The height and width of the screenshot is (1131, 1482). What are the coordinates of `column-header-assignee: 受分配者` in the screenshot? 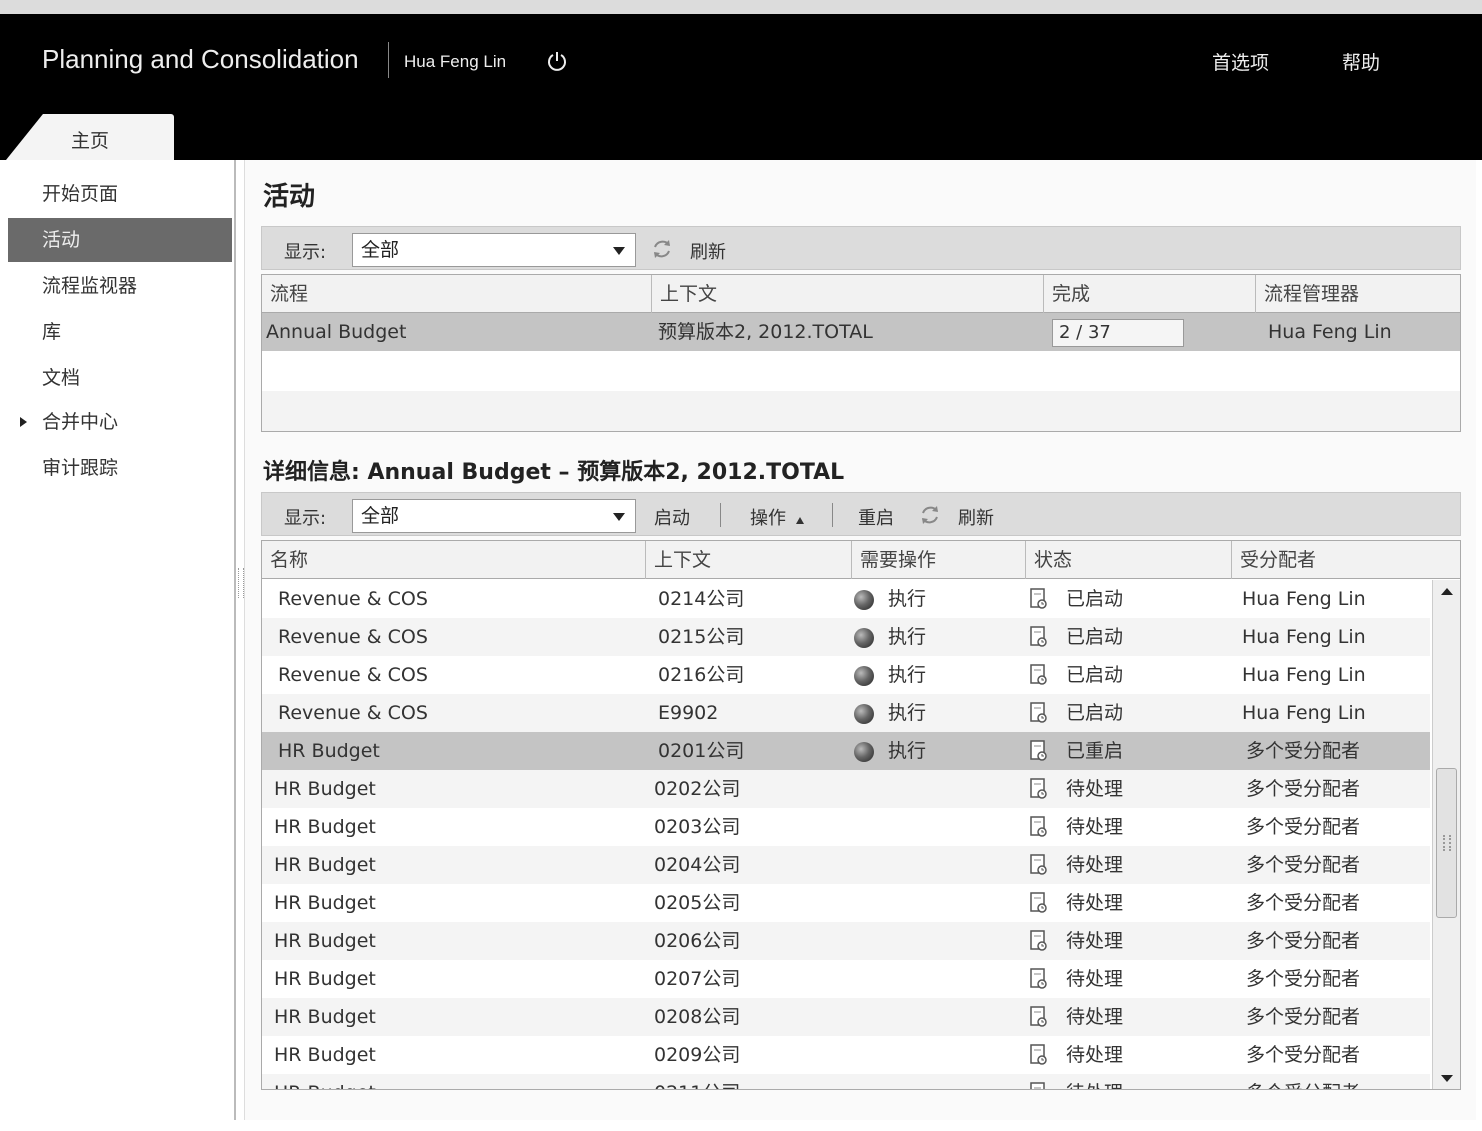 It's located at (1346, 560).